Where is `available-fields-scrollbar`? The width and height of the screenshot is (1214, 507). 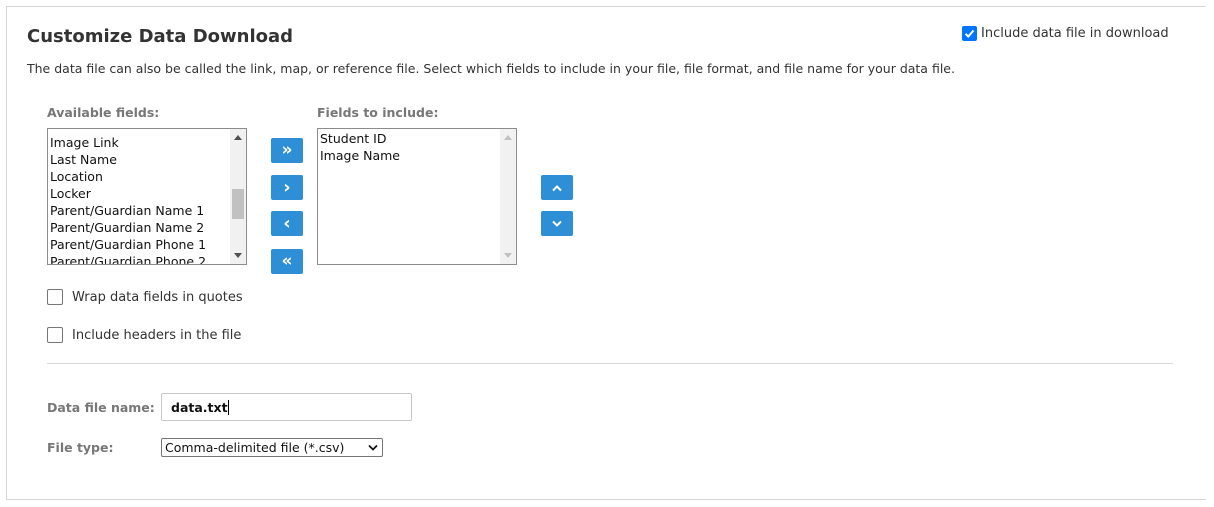 available-fields-scrollbar is located at coordinates (238, 196).